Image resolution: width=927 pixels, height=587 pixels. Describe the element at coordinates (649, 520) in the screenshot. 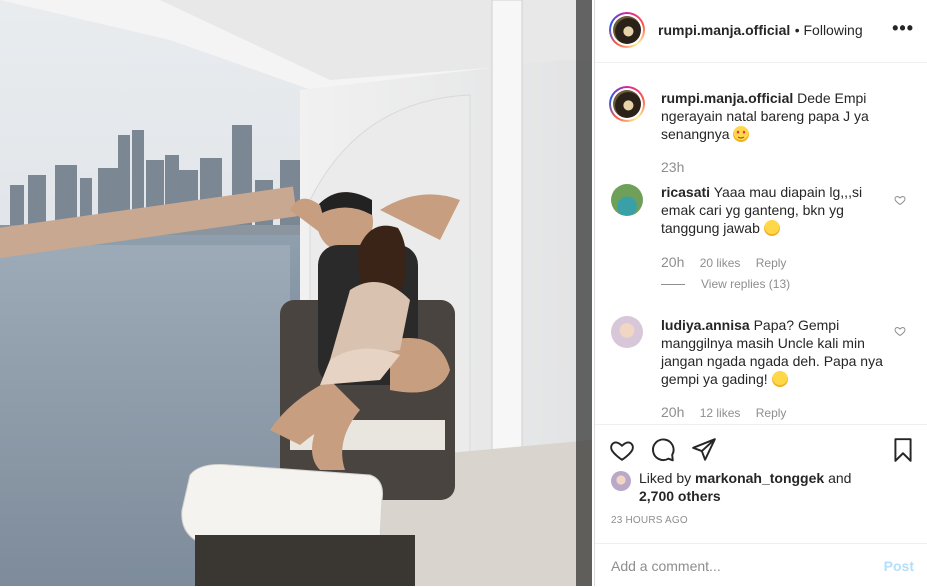

I see `post-timestamp: 23 HOURS AGO` at that location.